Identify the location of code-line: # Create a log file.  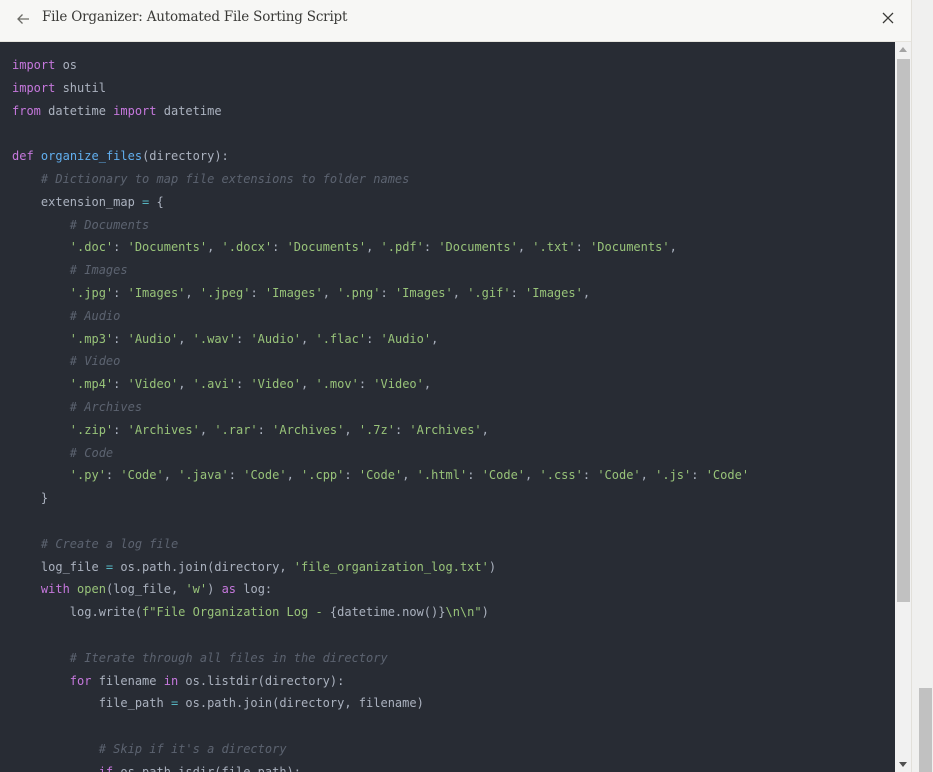
(453, 544).